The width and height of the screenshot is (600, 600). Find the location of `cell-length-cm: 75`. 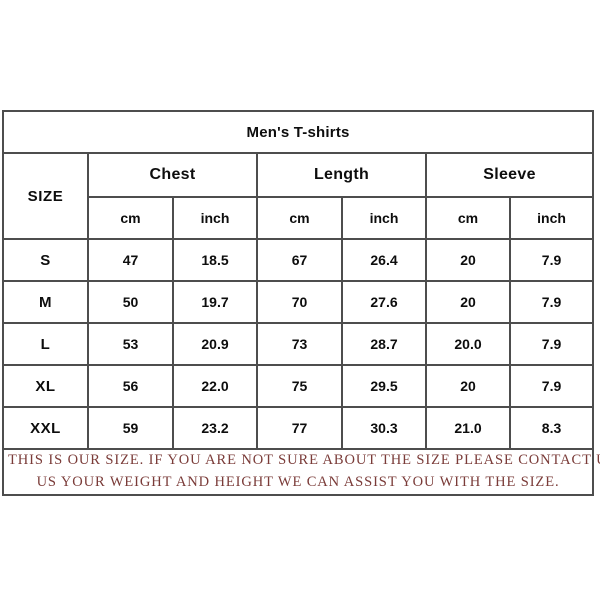

cell-length-cm: 75 is located at coordinates (299, 386).